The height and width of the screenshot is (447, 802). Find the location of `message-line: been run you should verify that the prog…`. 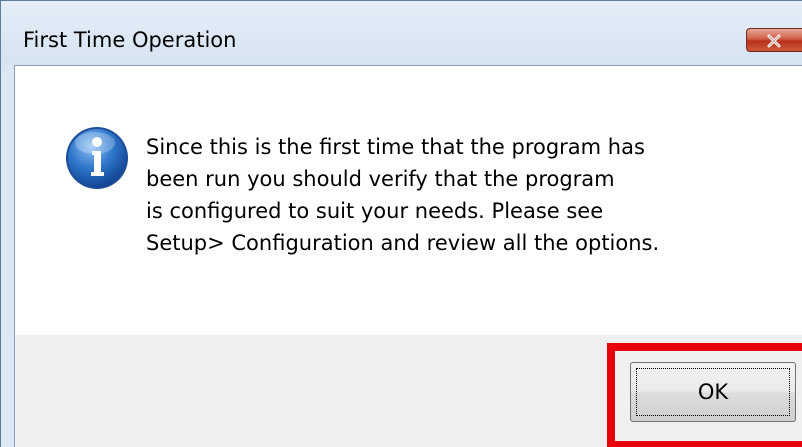

message-line: been run you should verify that the prog… is located at coordinates (380, 179).